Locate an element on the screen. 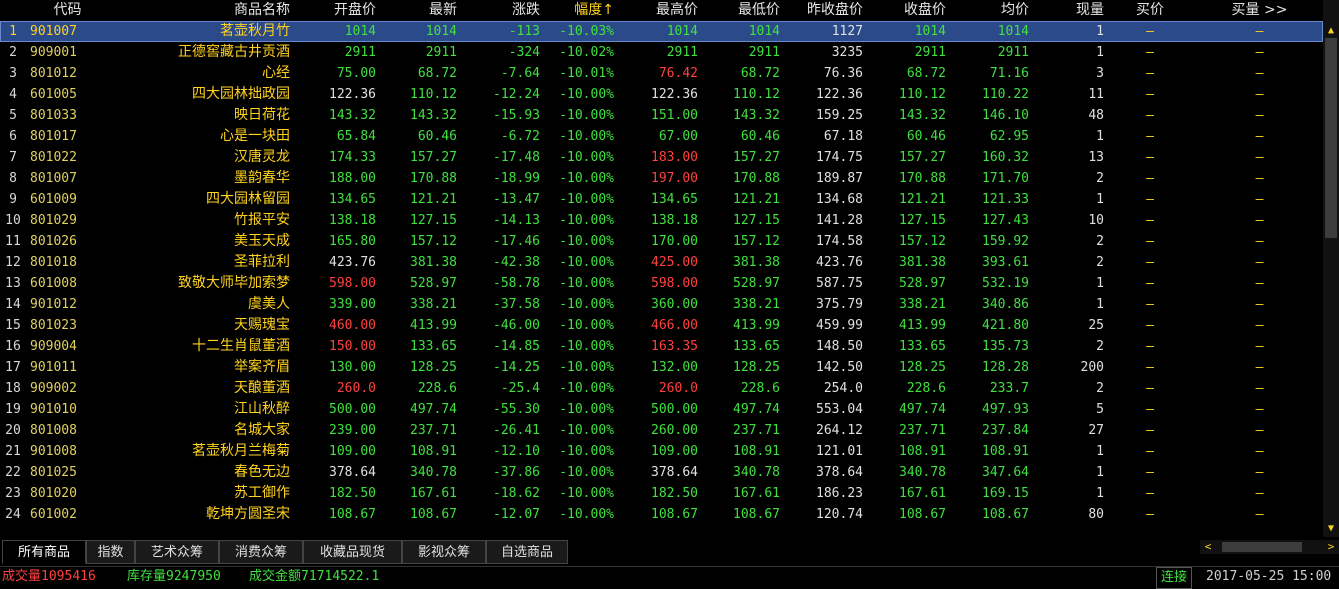 The height and width of the screenshot is (589, 1339). scroll-left-arrow-icon: < is located at coordinates (1208, 547).